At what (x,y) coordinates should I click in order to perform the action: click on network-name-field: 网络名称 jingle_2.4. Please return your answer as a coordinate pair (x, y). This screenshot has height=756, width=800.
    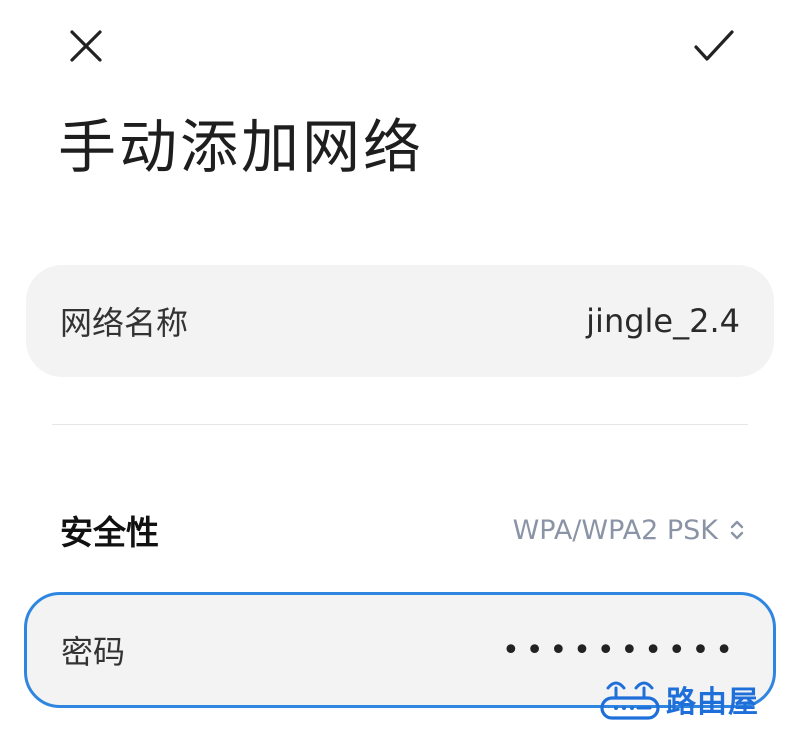
    Looking at the image, I should click on (400, 321).